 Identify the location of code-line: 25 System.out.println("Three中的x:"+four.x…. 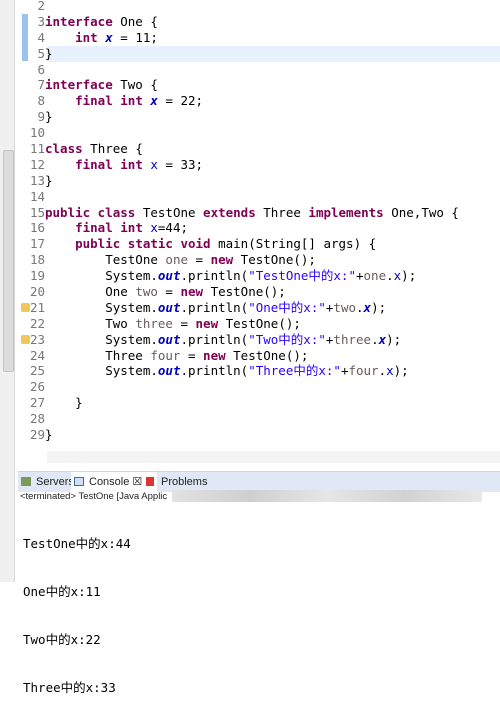
(257, 371).